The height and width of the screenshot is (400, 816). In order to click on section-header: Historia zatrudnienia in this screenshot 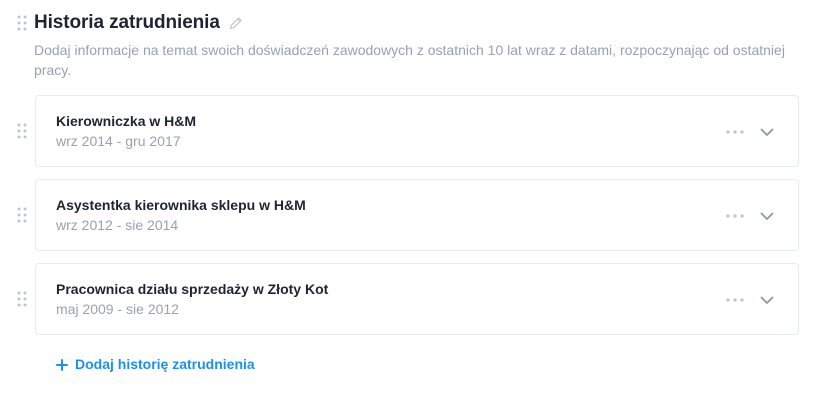, I will do `click(139, 23)`.